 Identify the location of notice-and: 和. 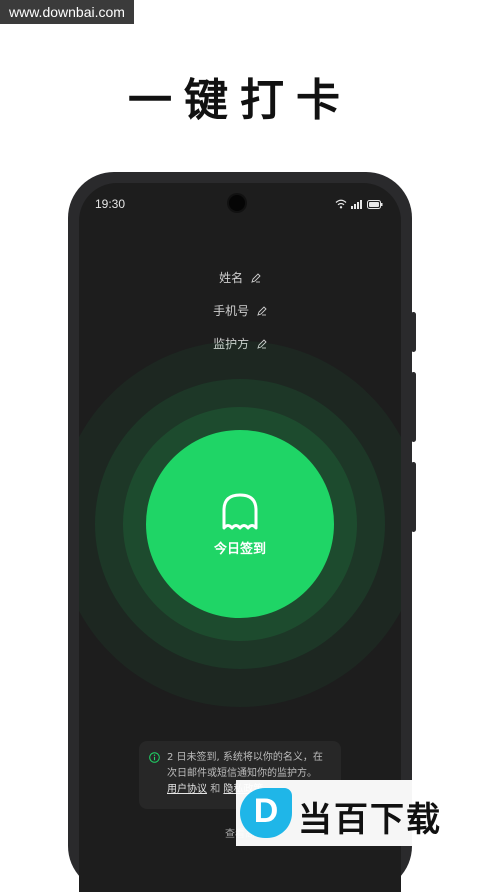
(215, 789).